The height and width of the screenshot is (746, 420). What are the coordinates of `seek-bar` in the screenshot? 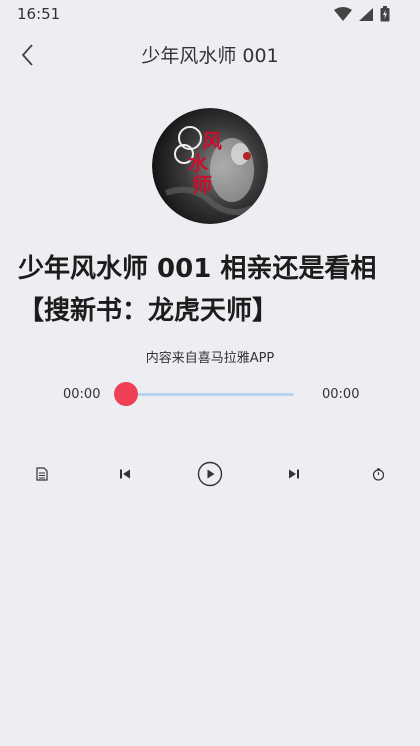 It's located at (210, 394).